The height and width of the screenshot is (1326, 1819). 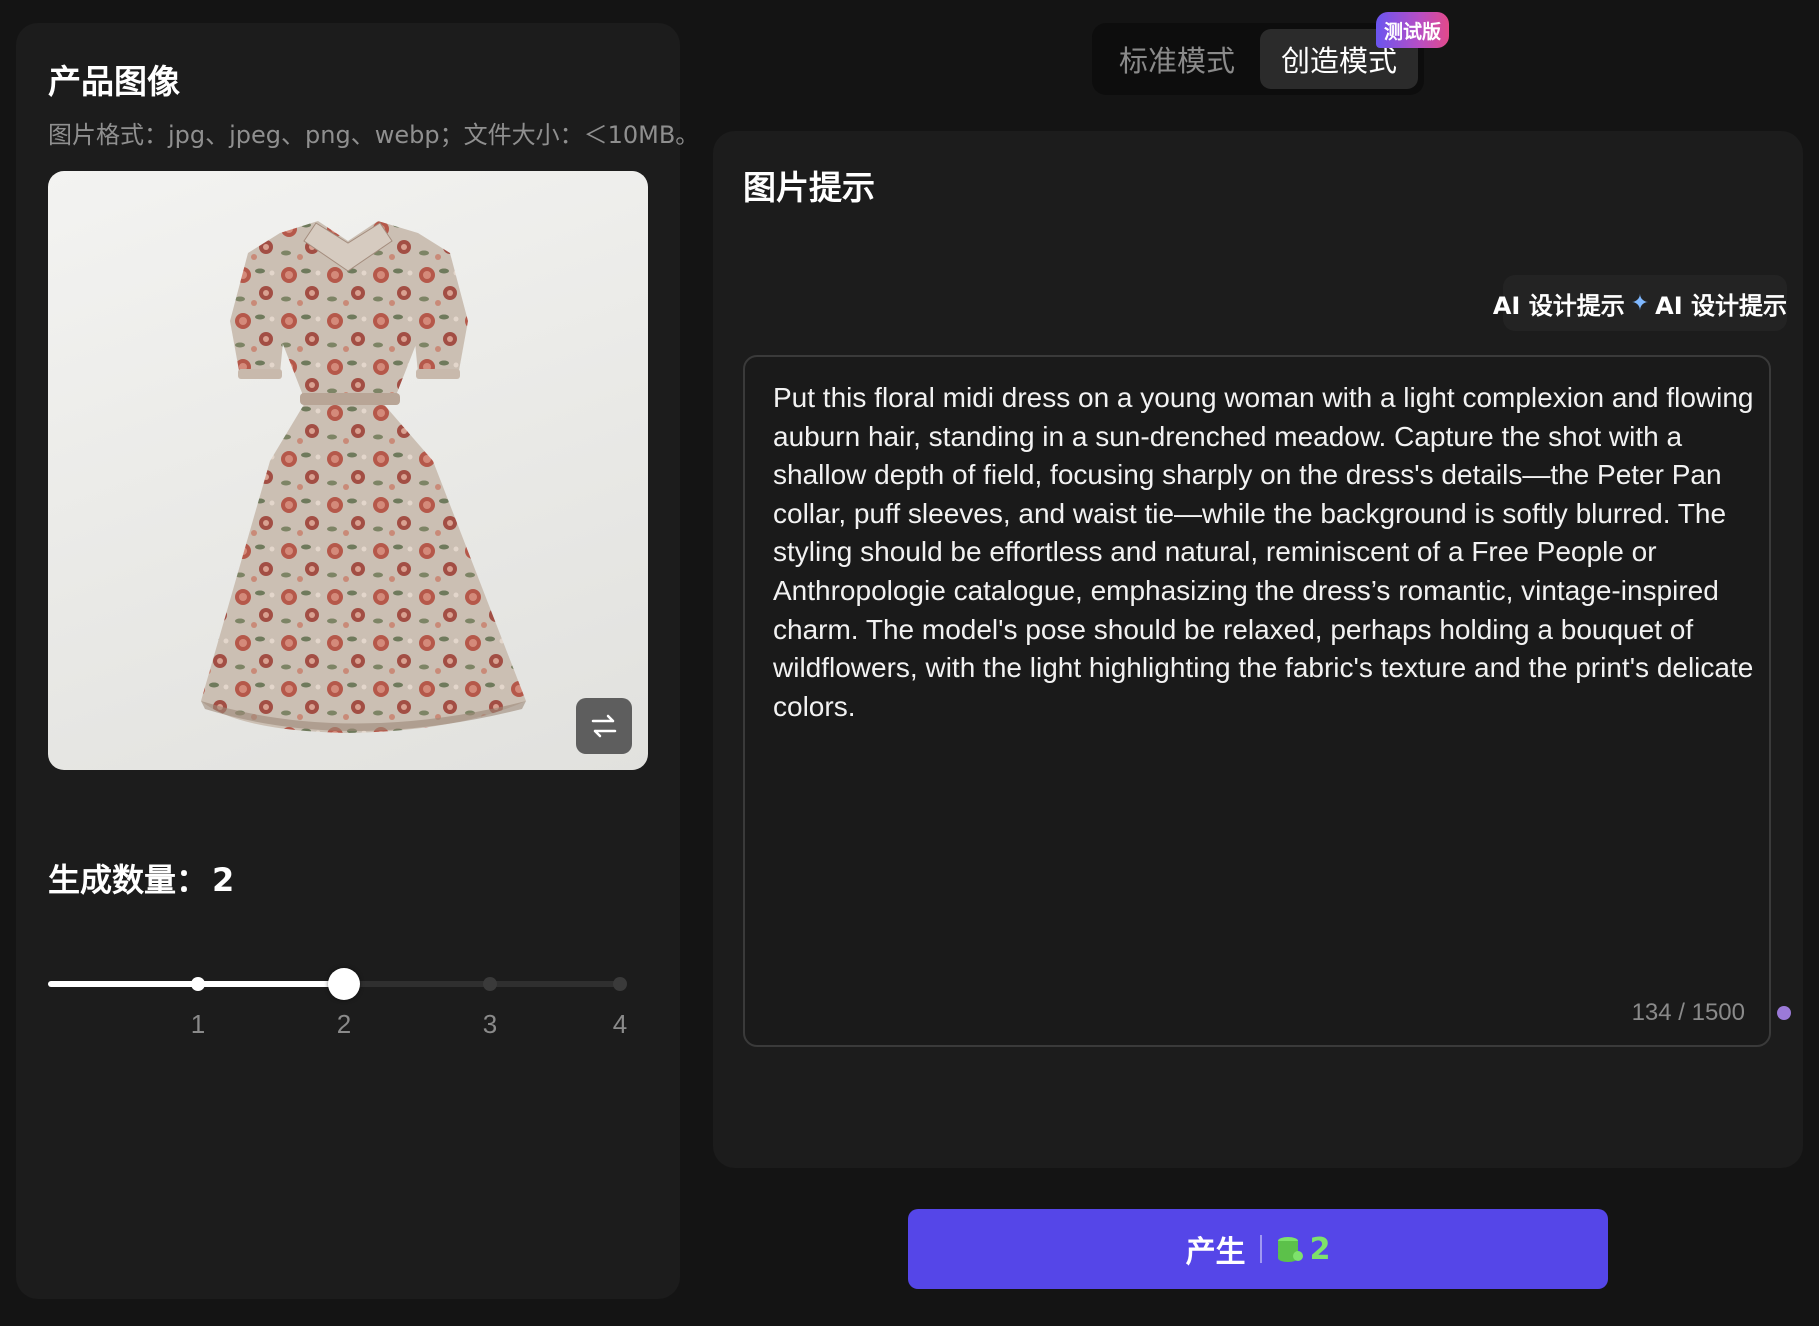 I want to click on swap-image-button, so click(x=604, y=726).